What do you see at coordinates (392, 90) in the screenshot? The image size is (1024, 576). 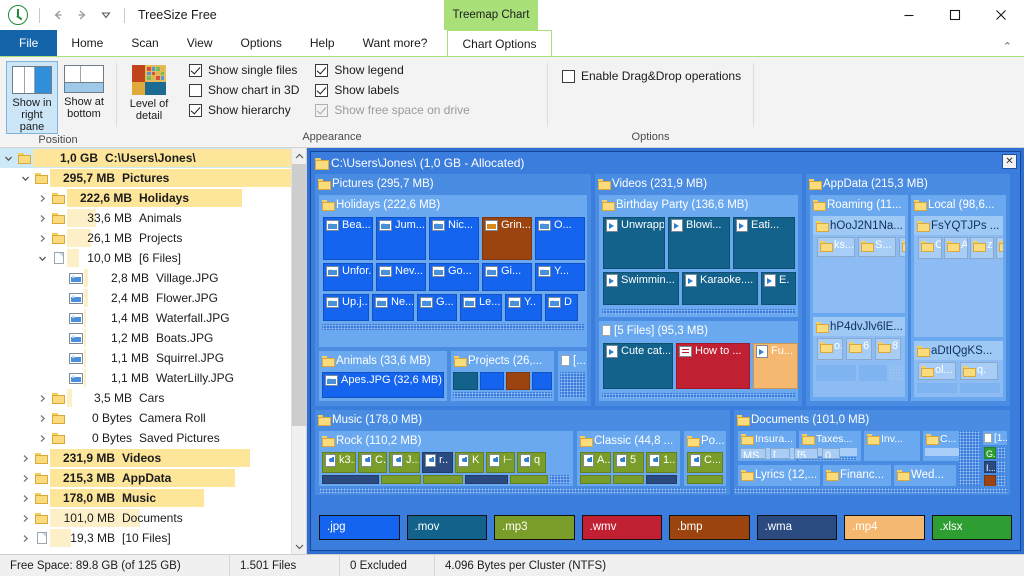 I see `checkbox-show-labels: Show labels` at bounding box center [392, 90].